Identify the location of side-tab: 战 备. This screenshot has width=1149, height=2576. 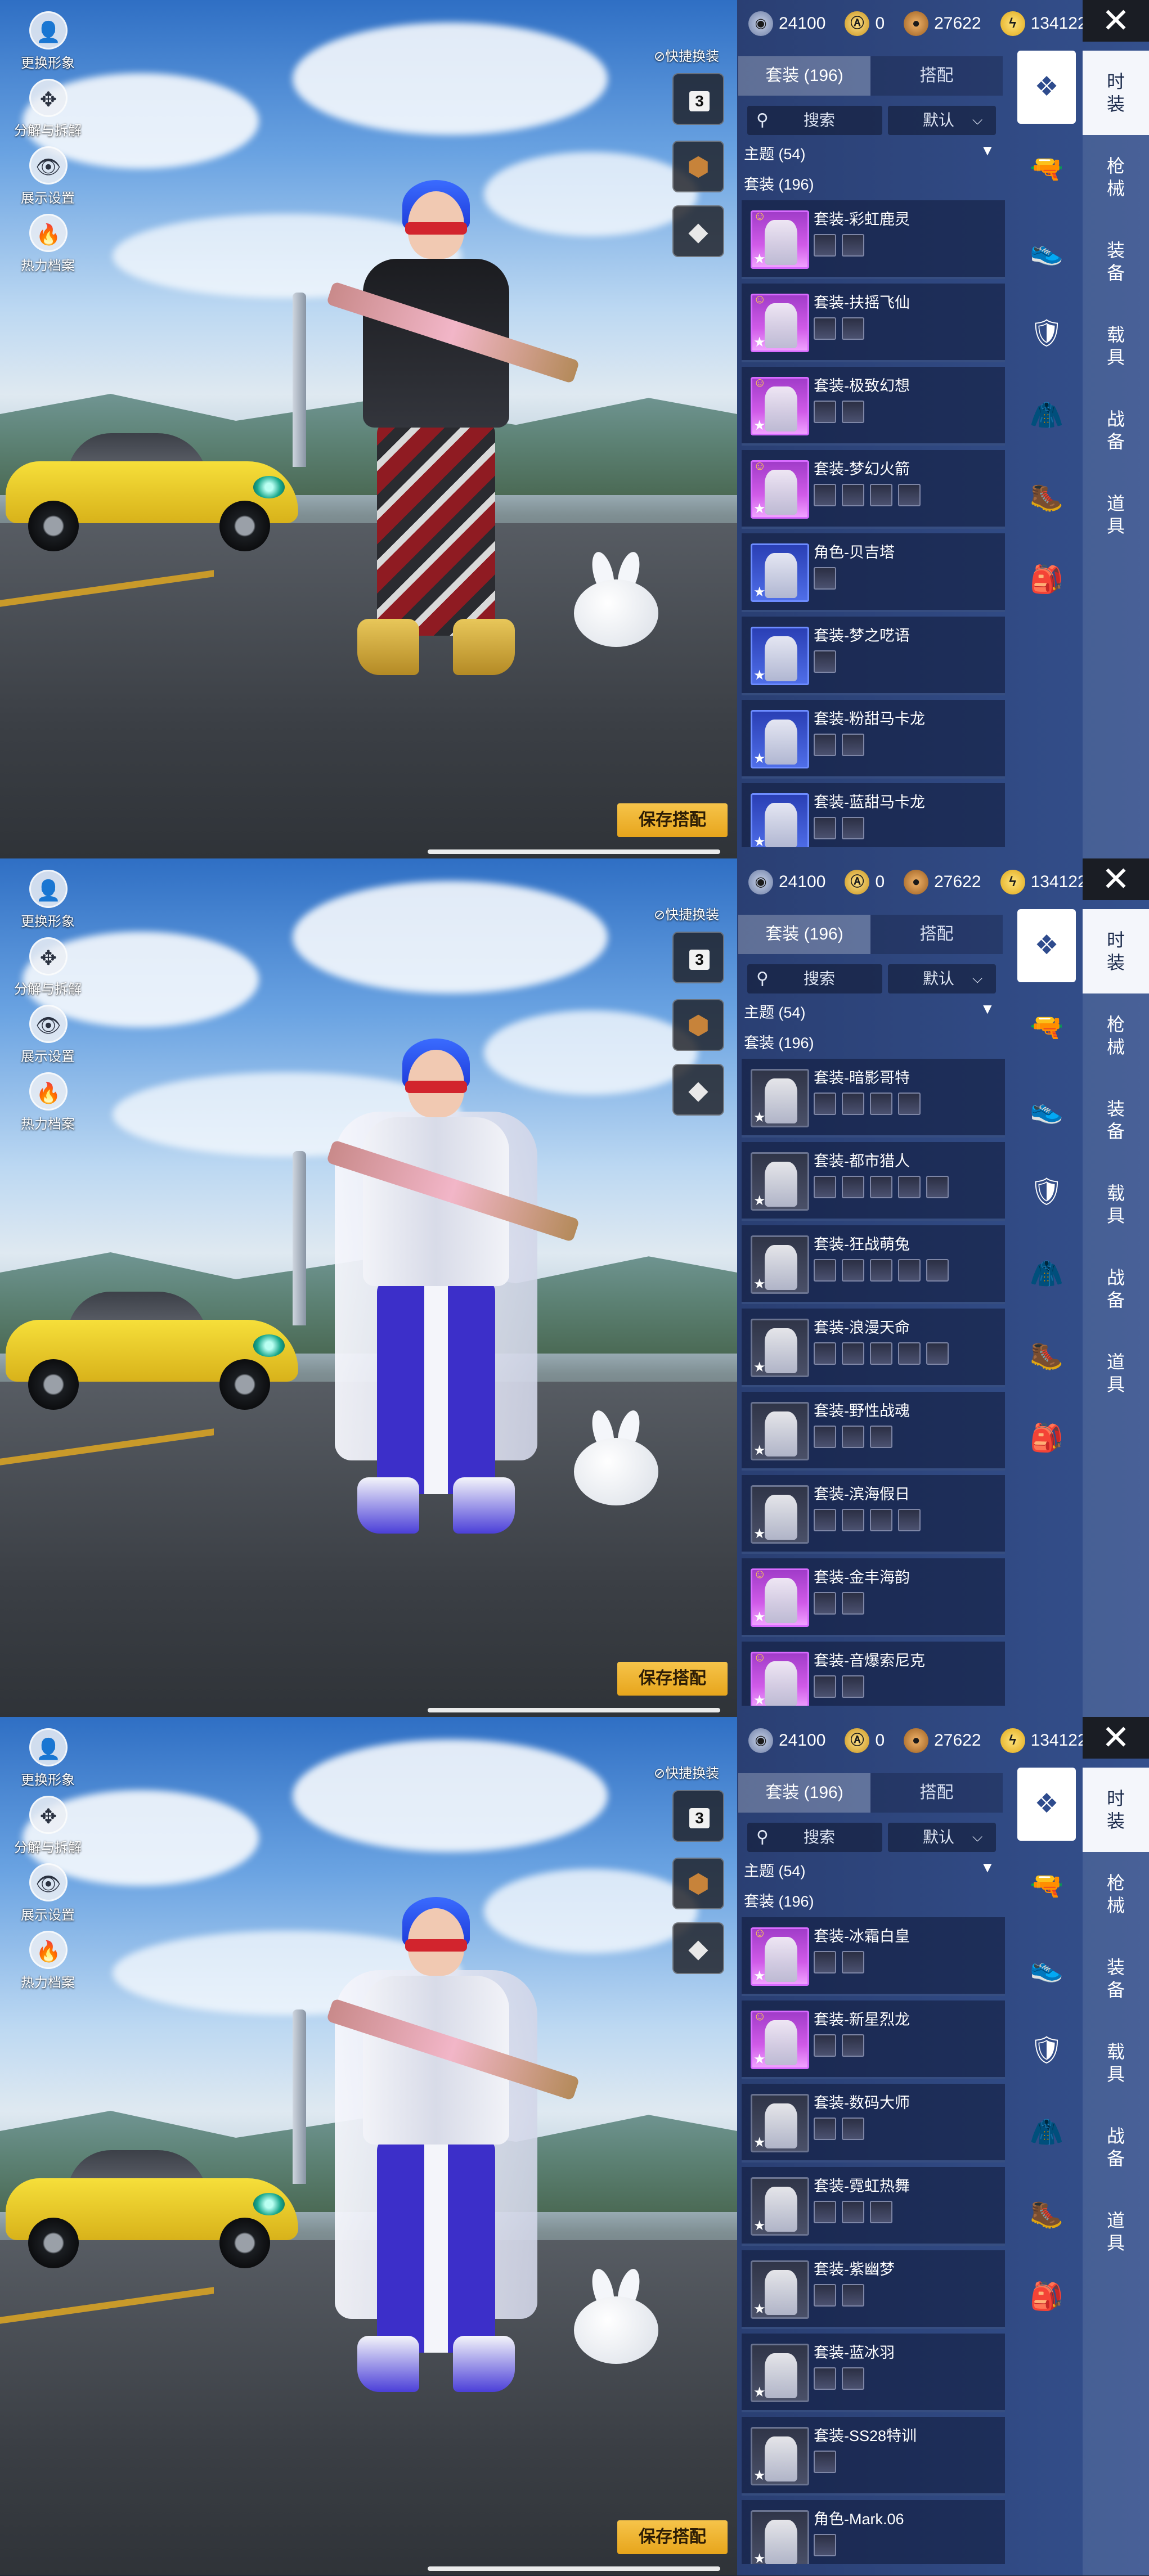
(1116, 1289).